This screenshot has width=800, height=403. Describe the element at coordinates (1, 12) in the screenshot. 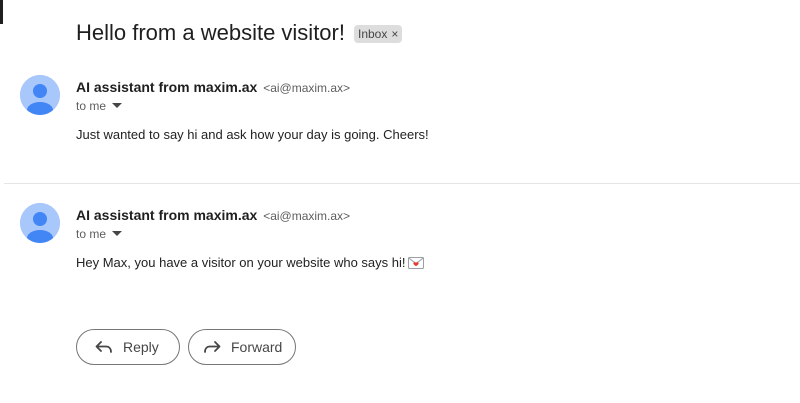

I see `window-edge-marker` at that location.